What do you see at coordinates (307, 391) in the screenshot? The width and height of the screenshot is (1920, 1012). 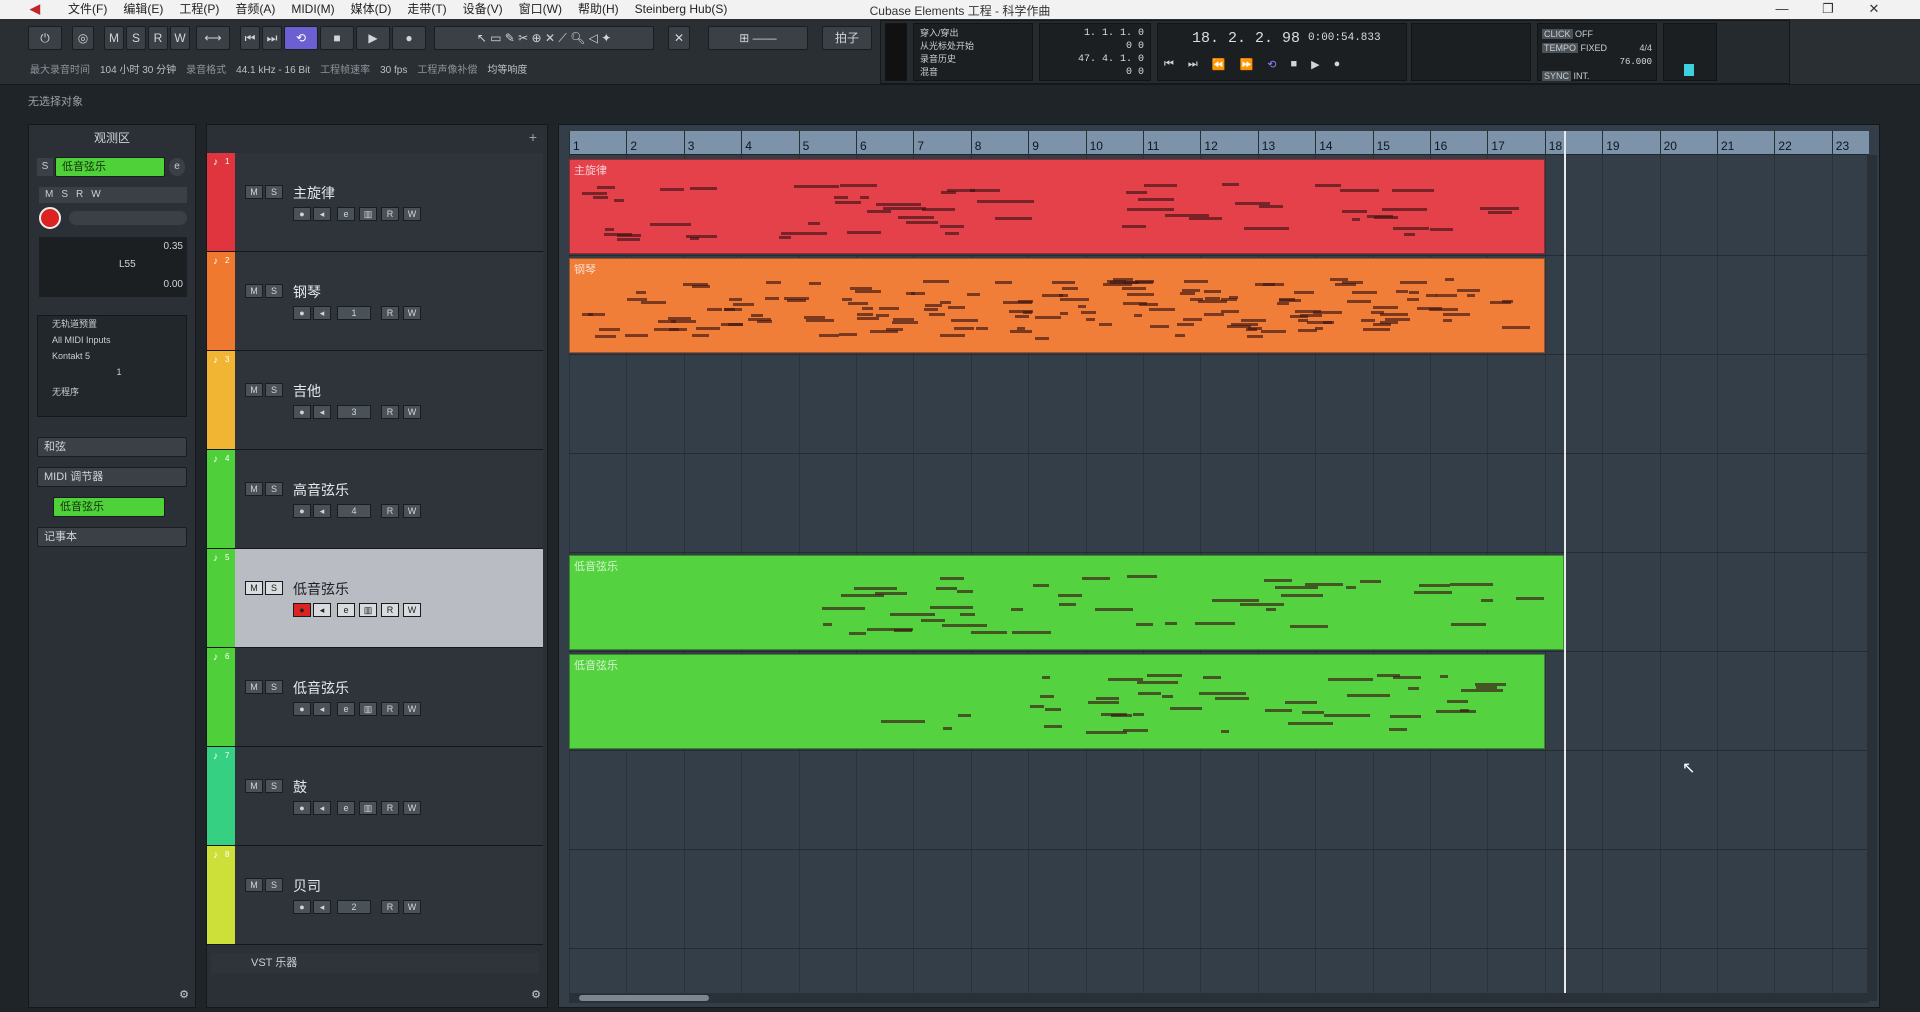 I see `track-name: 吉他` at bounding box center [307, 391].